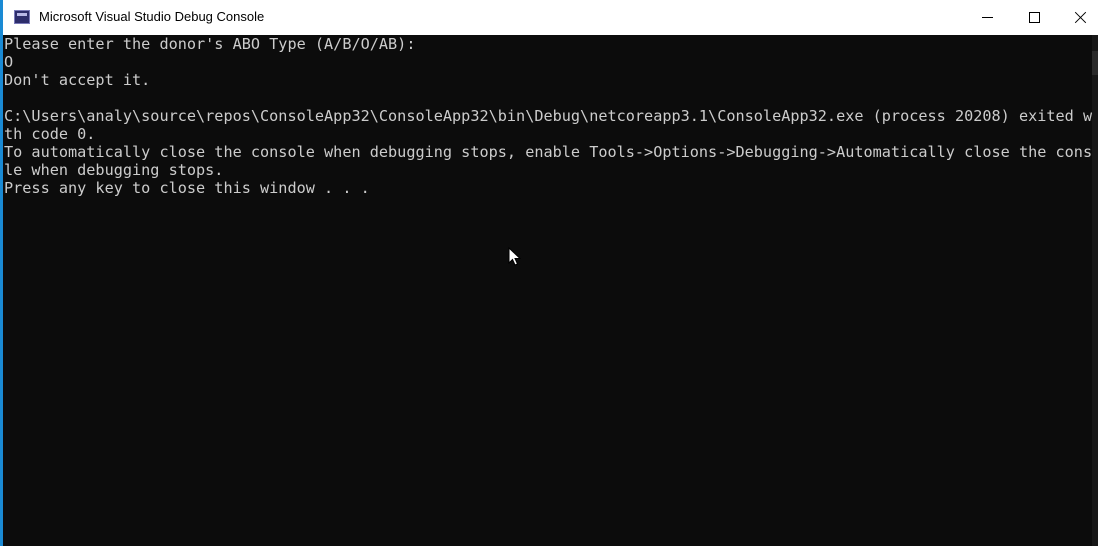 The width and height of the screenshot is (1098, 546). I want to click on minimize-button, so click(987, 17).